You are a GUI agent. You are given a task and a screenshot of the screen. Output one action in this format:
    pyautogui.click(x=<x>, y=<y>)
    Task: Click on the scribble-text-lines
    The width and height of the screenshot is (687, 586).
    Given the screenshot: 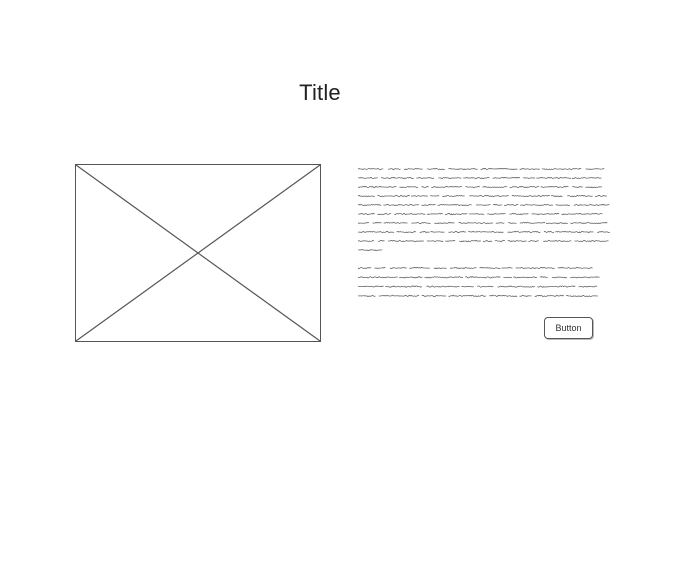 What is the action you would take?
    pyautogui.click(x=484, y=209)
    